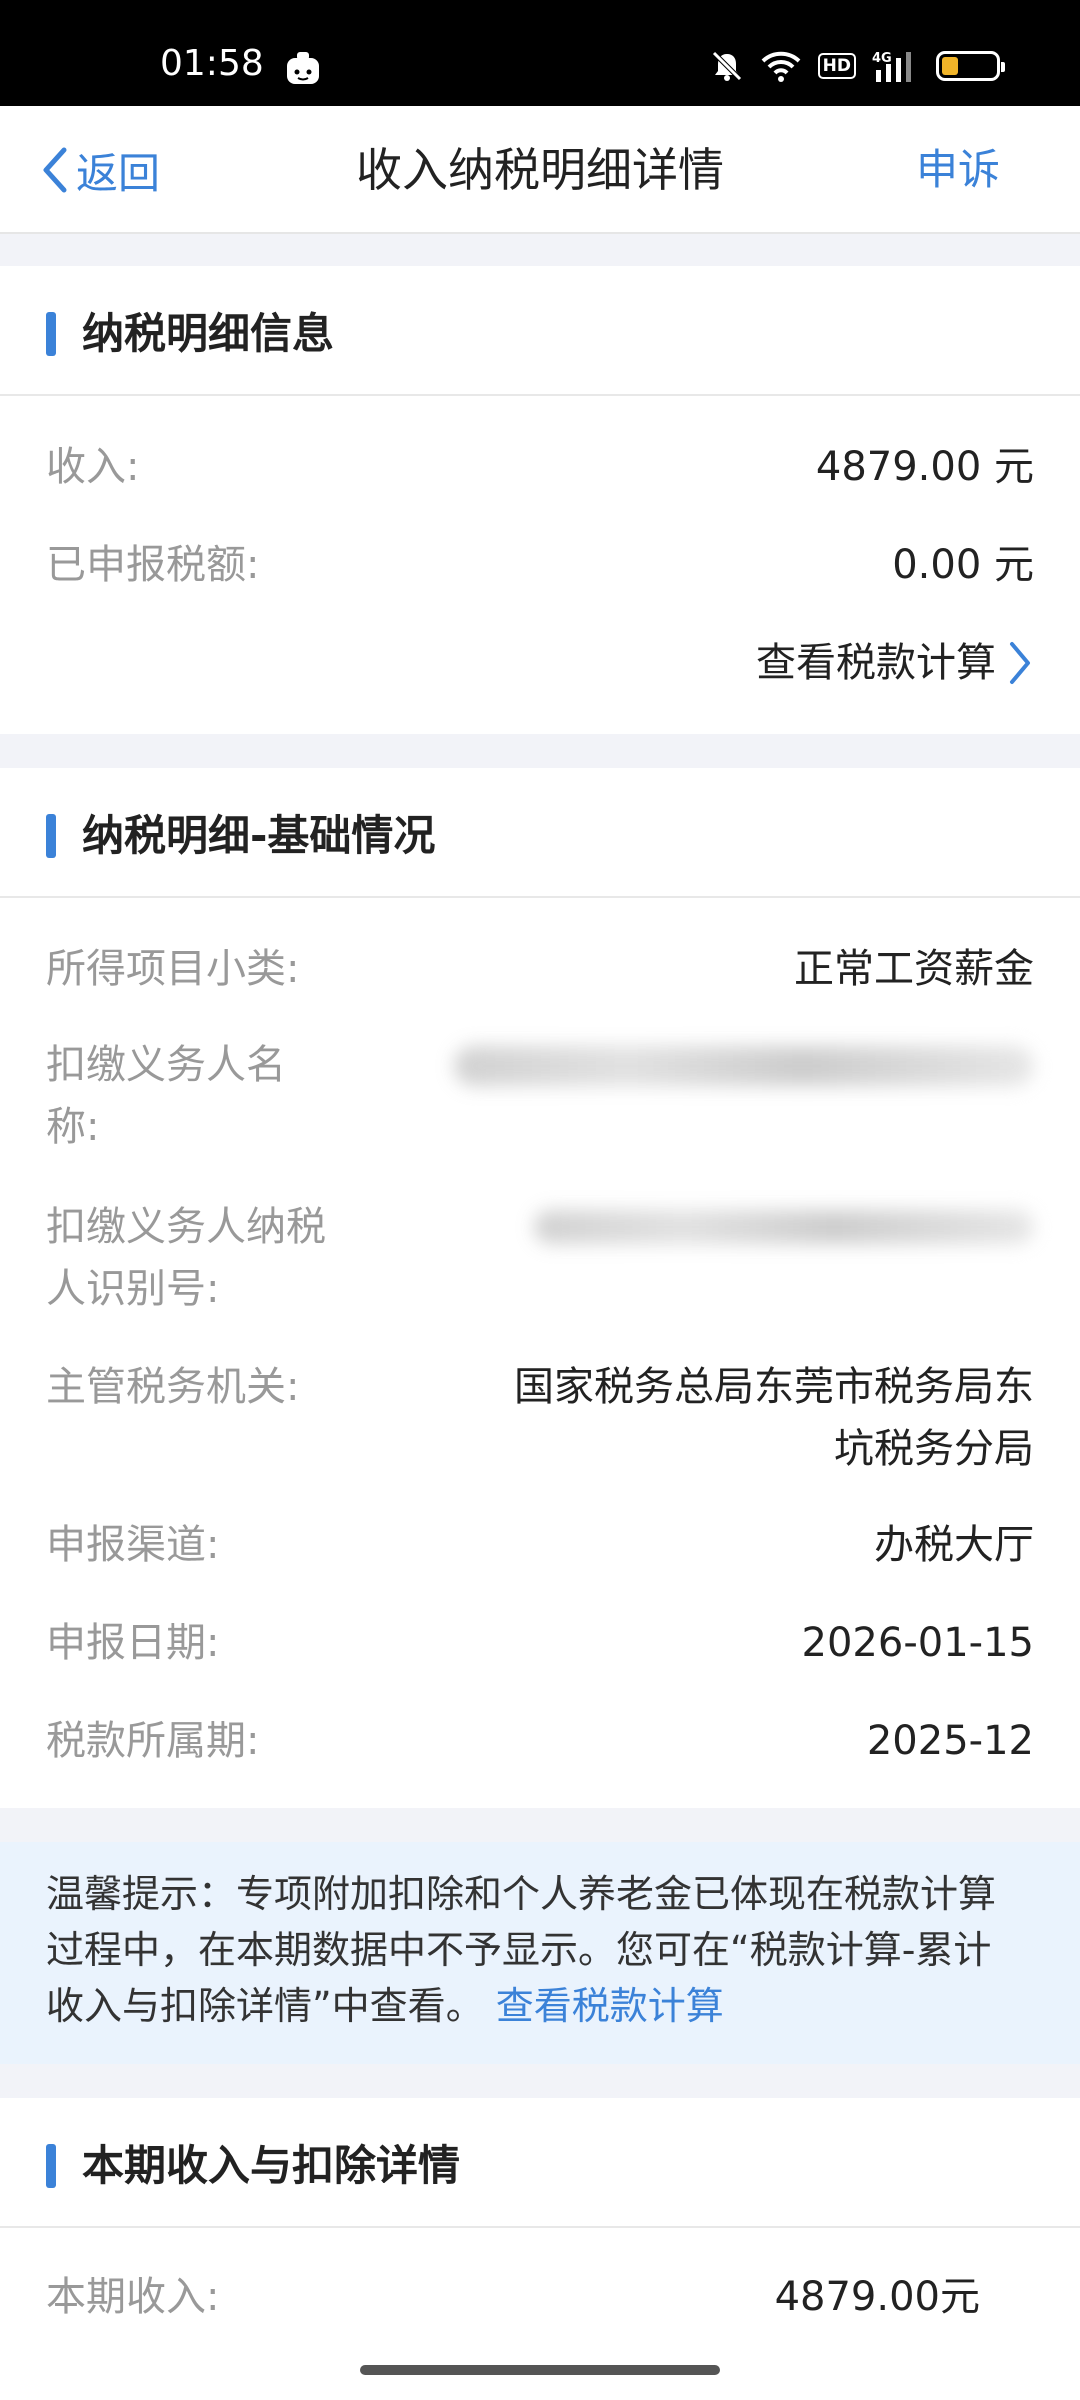 The width and height of the screenshot is (1080, 2400). I want to click on view-tax-calc-label: 查看税款计算, so click(876, 663).